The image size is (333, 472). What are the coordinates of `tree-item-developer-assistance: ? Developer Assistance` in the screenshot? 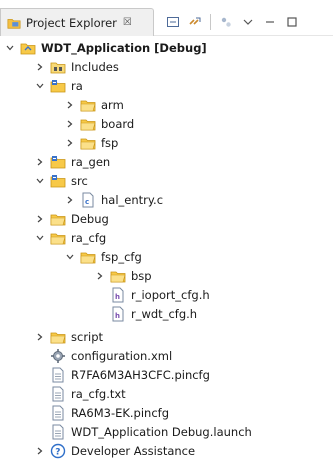 It's located at (114, 451).